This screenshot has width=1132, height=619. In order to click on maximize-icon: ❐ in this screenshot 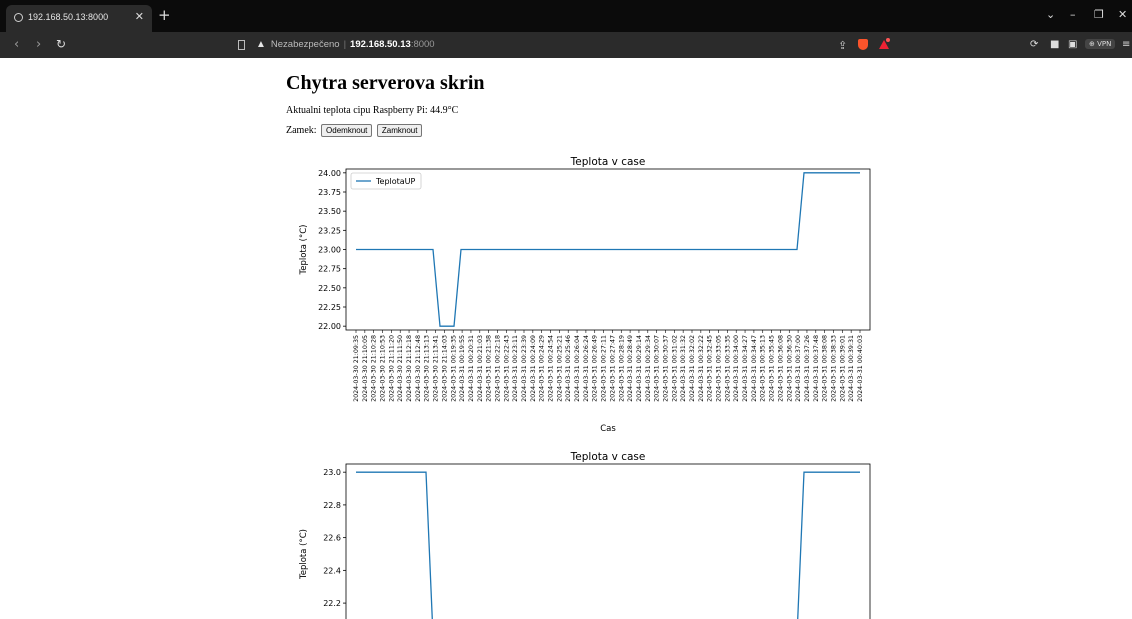, I will do `click(1099, 14)`.